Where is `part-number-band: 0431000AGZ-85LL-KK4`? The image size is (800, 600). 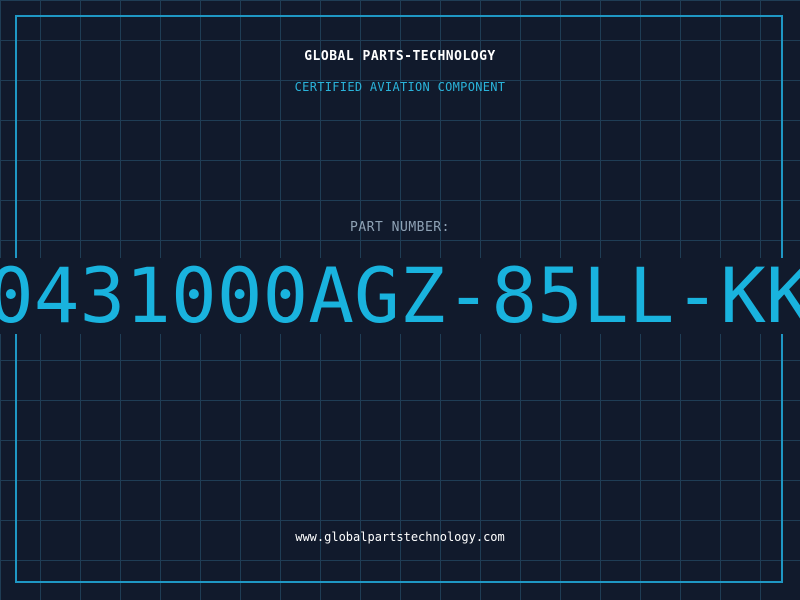 part-number-band: 0431000AGZ-85LL-KK4 is located at coordinates (400, 296).